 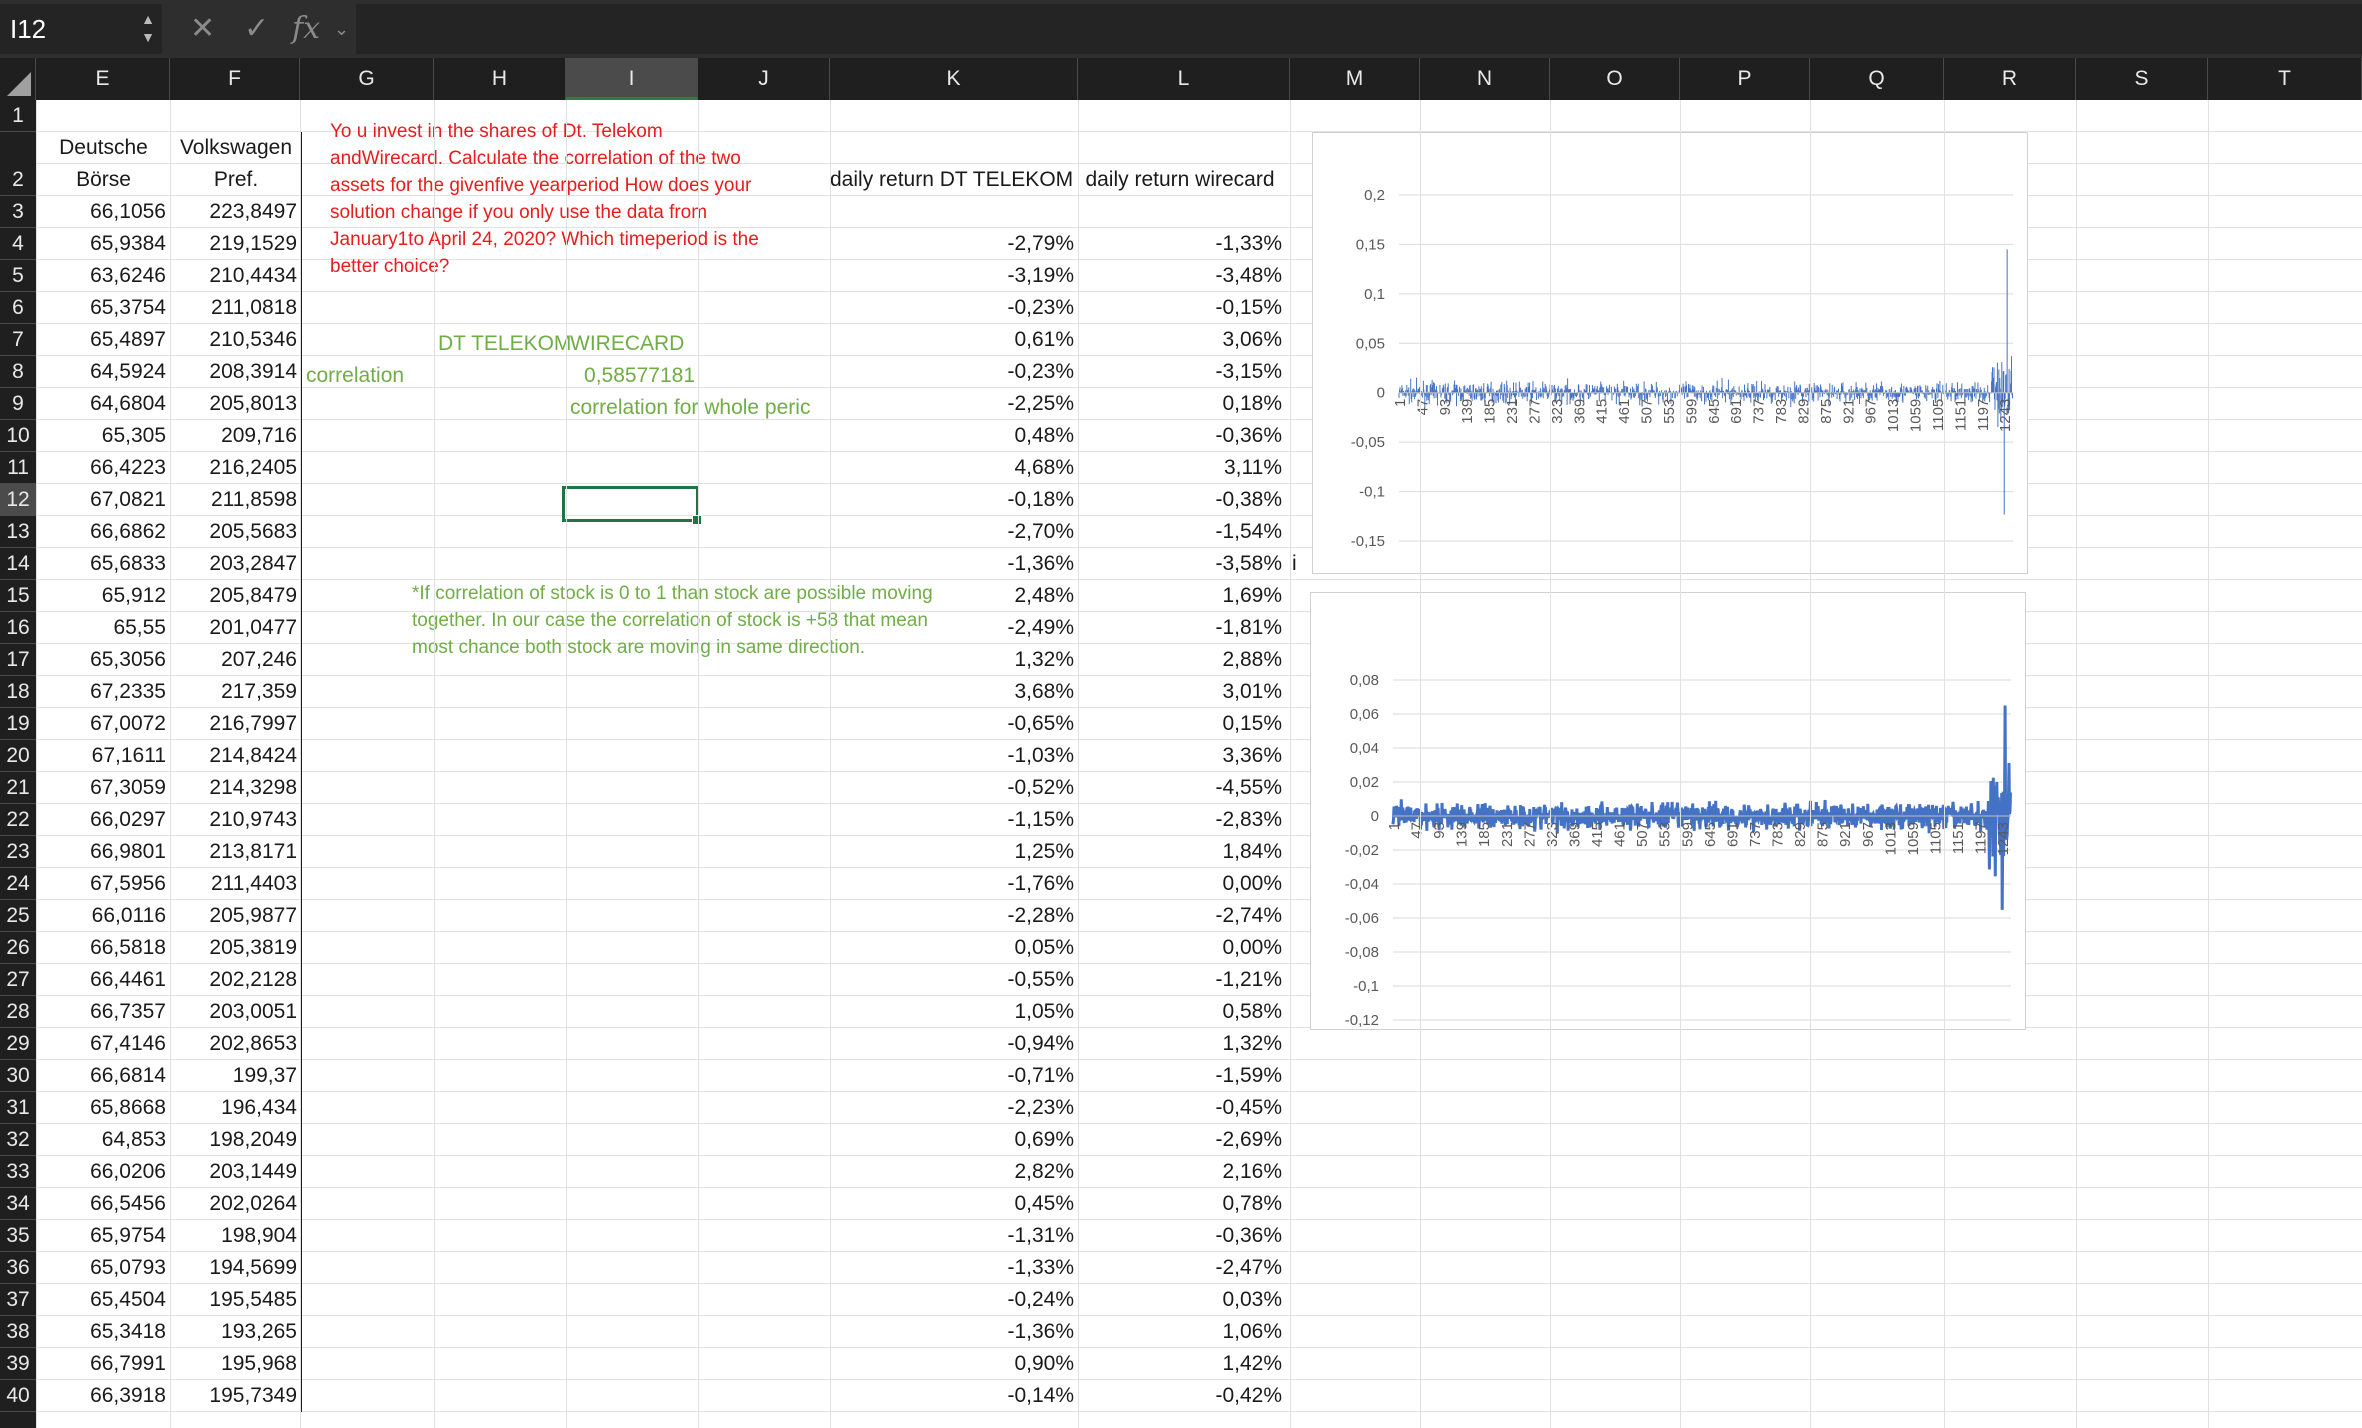 What do you see at coordinates (236, 1108) in the screenshot?
I see `cell-f: 196,434` at bounding box center [236, 1108].